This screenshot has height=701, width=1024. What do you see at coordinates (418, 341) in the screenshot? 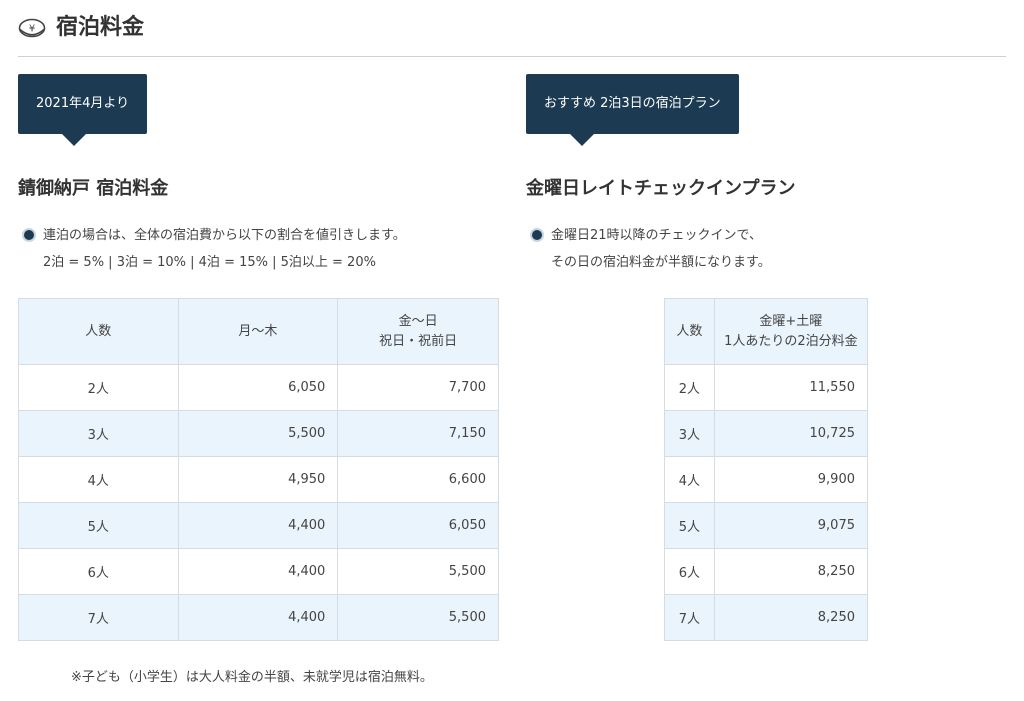
I see `col-header-weekend-line2: 祝日・祝前日` at bounding box center [418, 341].